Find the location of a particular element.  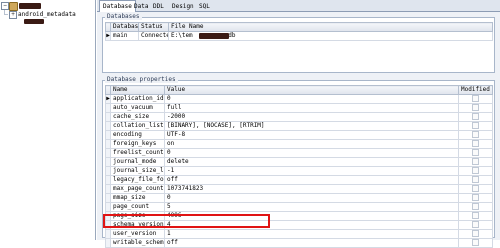

column-header-status: Status is located at coordinates (153, 27).